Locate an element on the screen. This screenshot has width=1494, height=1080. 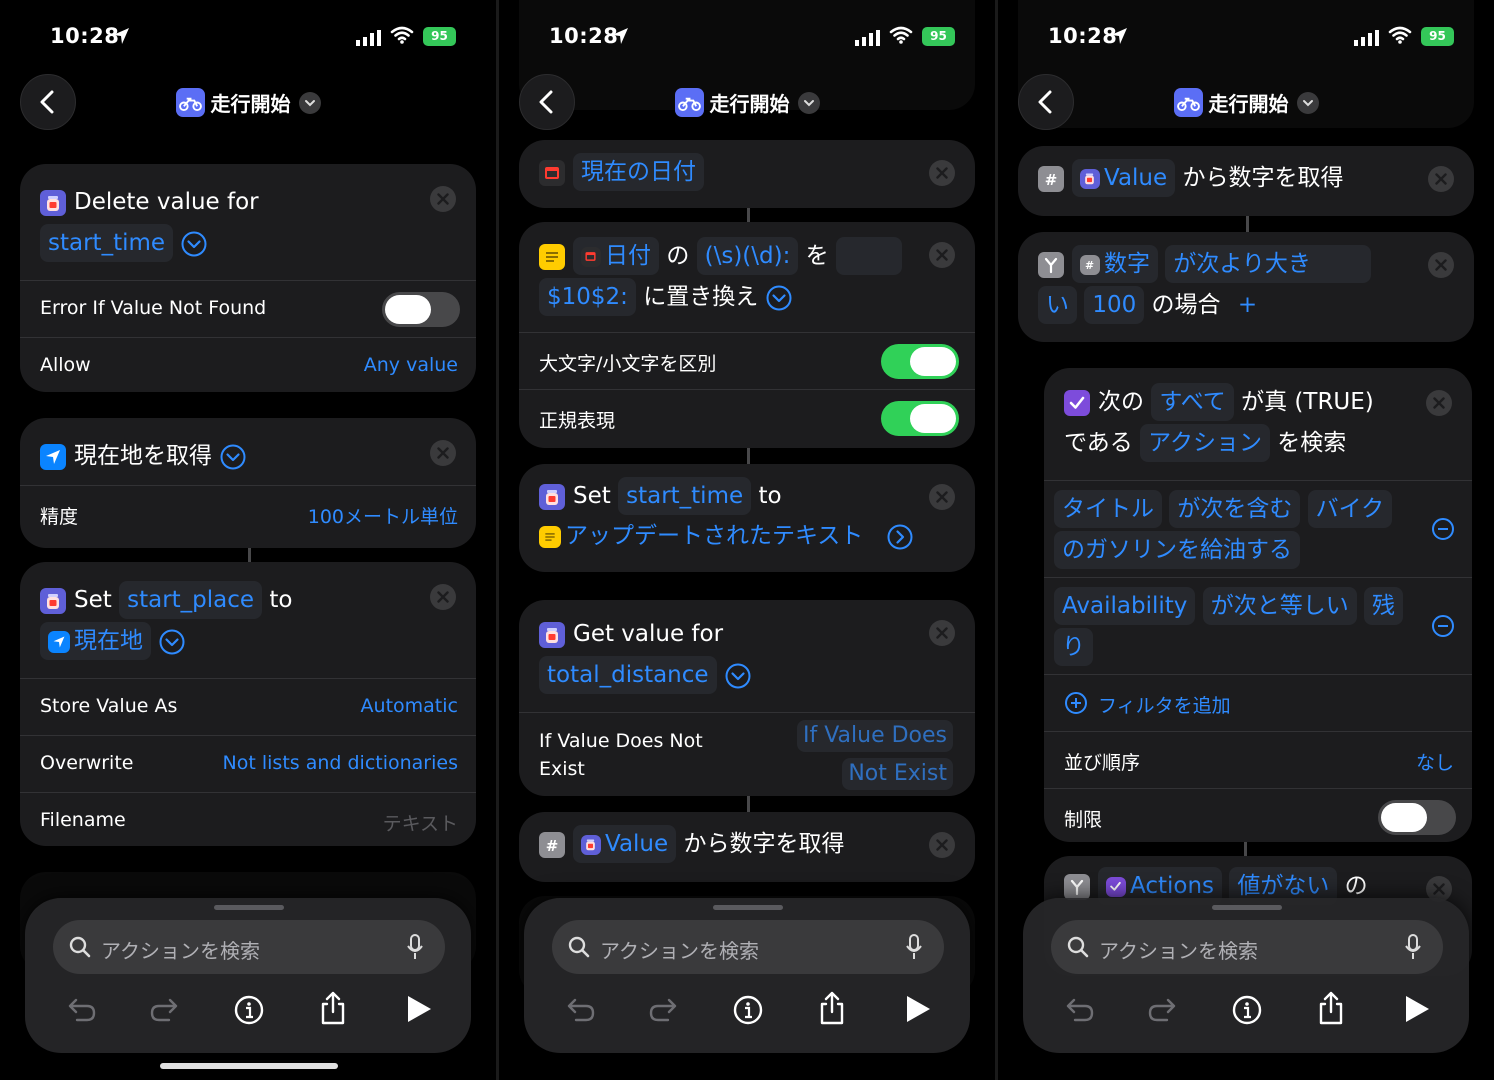
updated-text-token: アップデートされたテキスト is located at coordinates (714, 536).